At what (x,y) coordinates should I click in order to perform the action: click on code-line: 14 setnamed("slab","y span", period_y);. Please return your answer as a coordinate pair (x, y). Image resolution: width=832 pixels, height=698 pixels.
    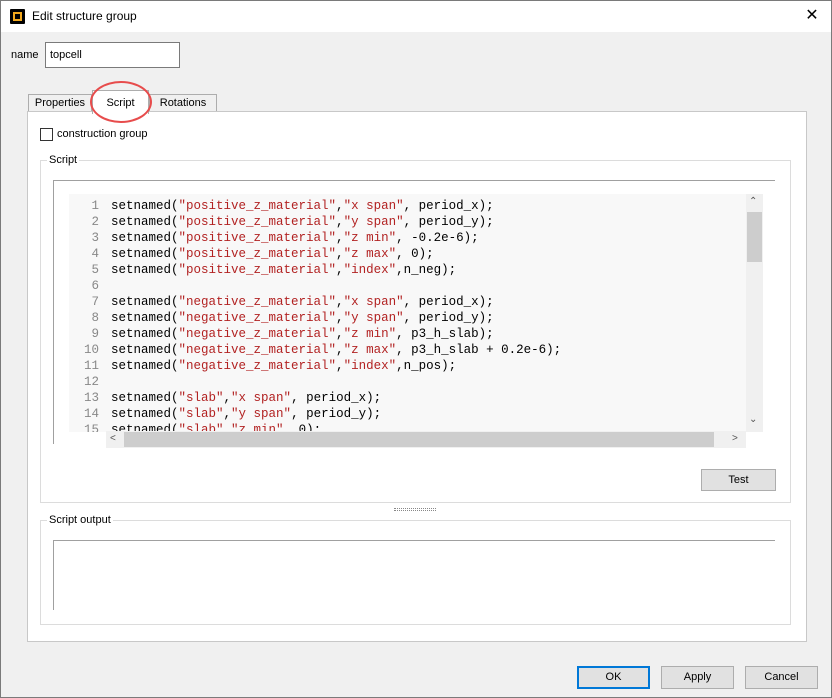
    Looking at the image, I should click on (225, 414).